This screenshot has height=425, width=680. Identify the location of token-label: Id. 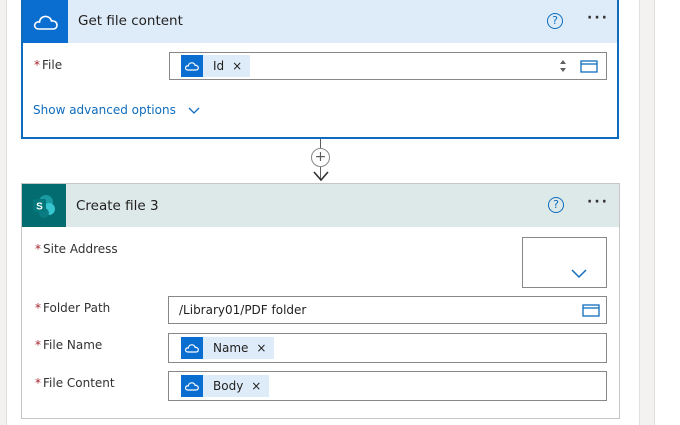
(219, 66).